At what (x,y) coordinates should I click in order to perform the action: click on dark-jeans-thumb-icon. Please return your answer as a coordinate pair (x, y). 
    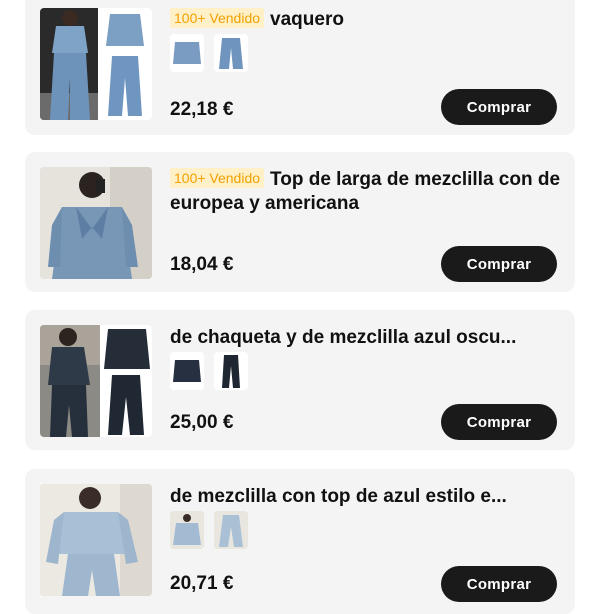
    Looking at the image, I should click on (231, 371).